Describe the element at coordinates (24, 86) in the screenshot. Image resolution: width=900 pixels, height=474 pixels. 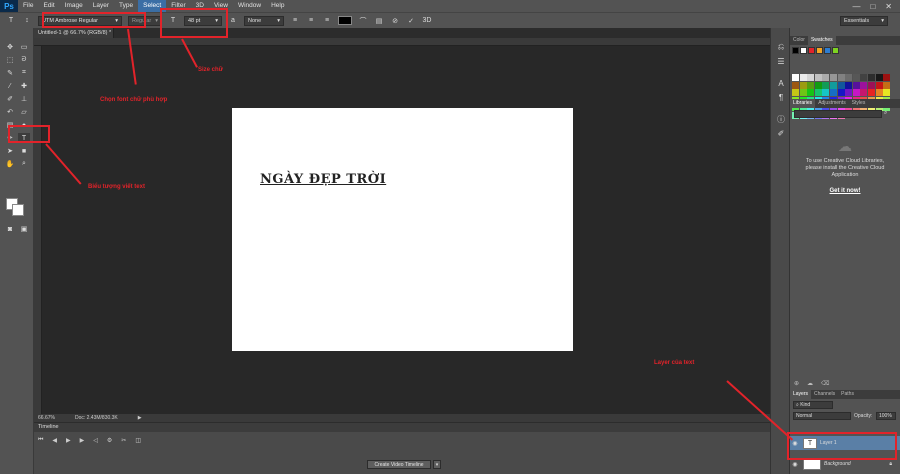
I see `healing-tool-icon: ✚` at that location.